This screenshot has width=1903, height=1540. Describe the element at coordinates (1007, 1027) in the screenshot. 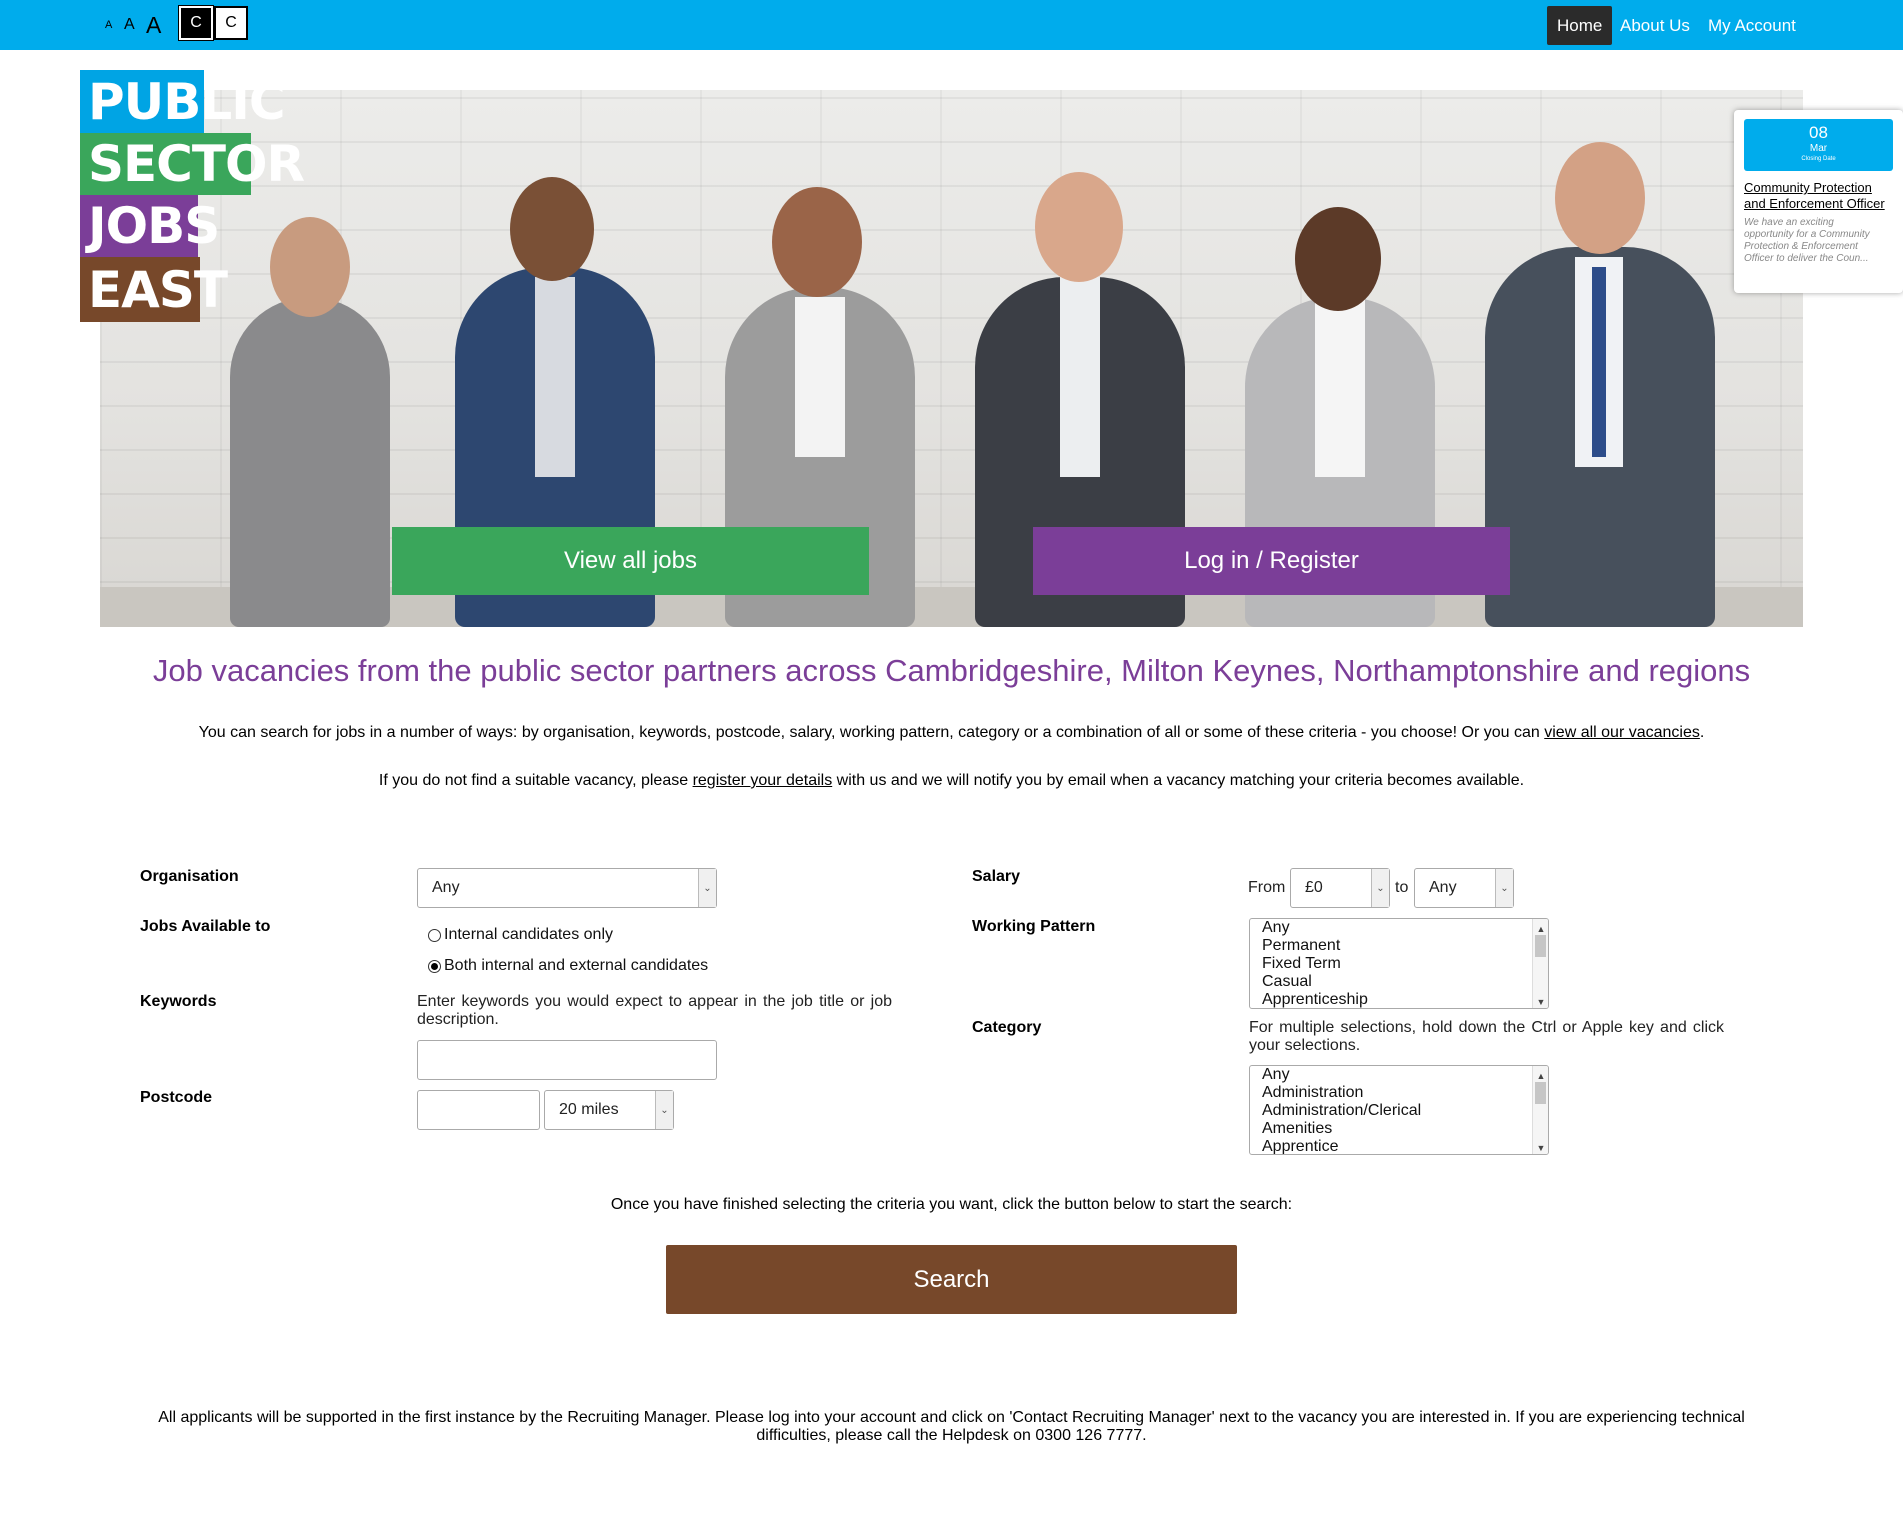

I see `category-label: Category` at that location.